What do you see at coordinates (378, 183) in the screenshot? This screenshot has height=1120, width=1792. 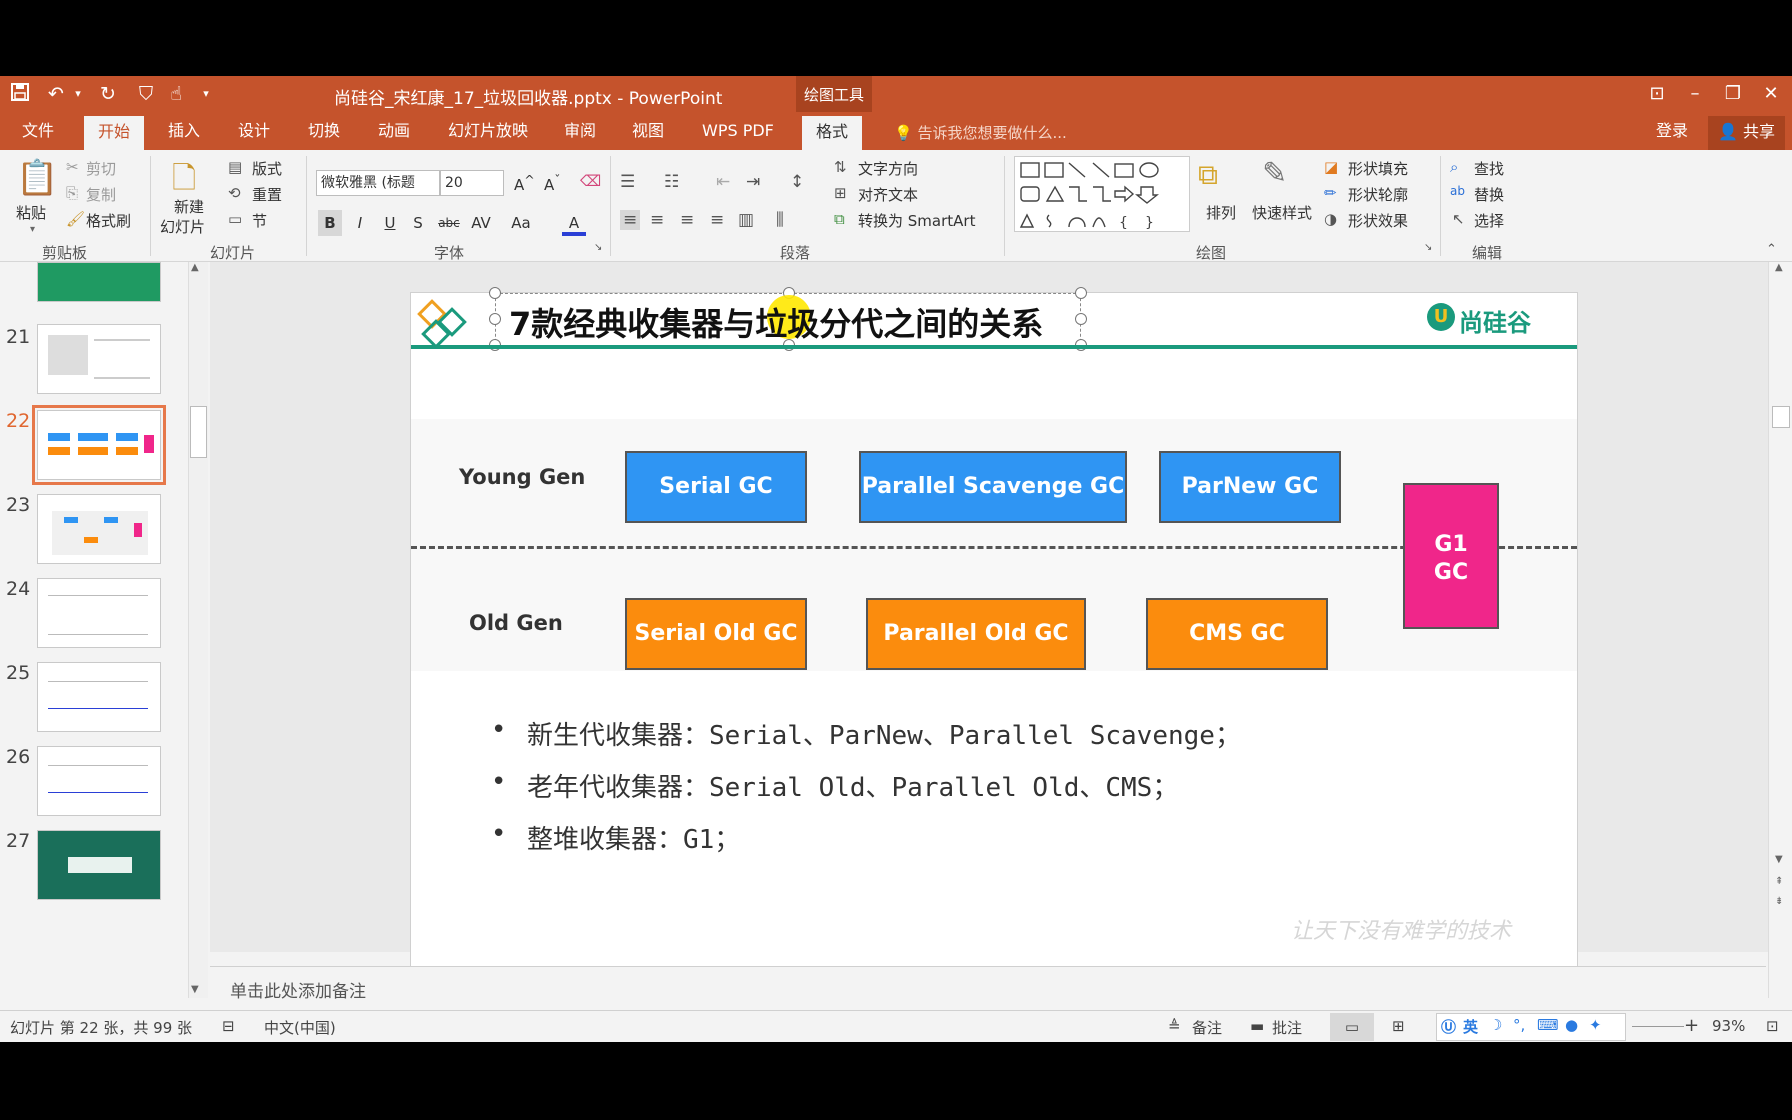 I see `font-name-combo: 微软雅黑 (标题` at bounding box center [378, 183].